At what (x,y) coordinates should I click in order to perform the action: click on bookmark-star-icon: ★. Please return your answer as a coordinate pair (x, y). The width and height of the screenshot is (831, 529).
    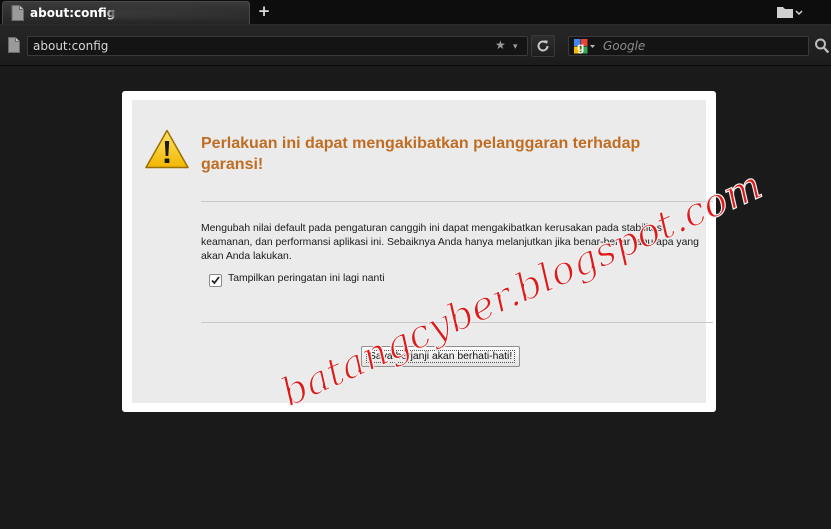
    Looking at the image, I should click on (500, 45).